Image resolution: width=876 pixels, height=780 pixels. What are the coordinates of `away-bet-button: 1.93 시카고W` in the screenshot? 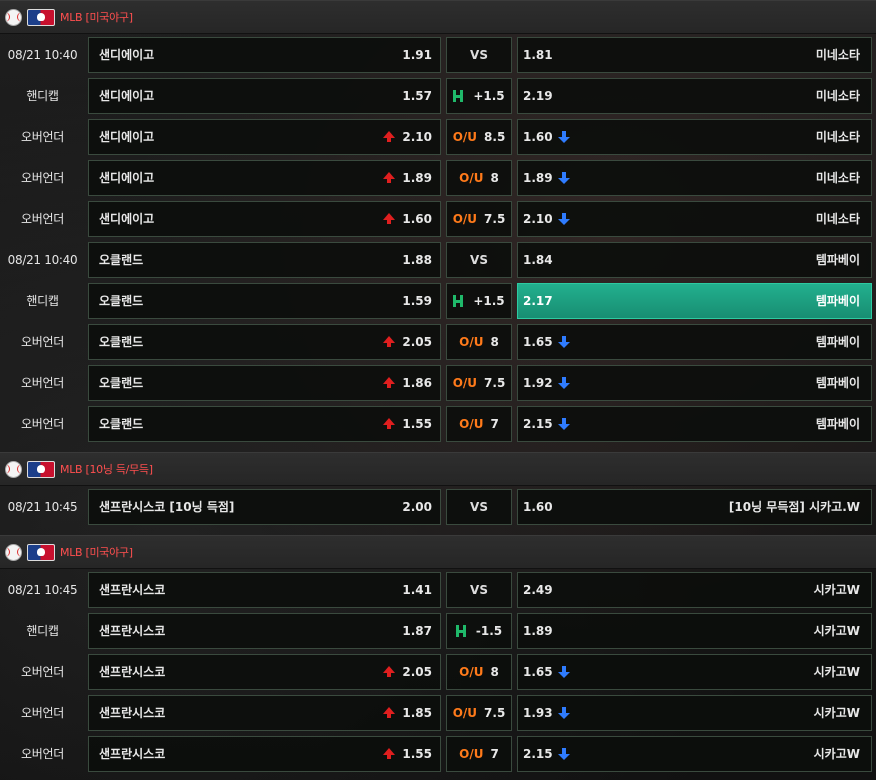 It's located at (694, 712).